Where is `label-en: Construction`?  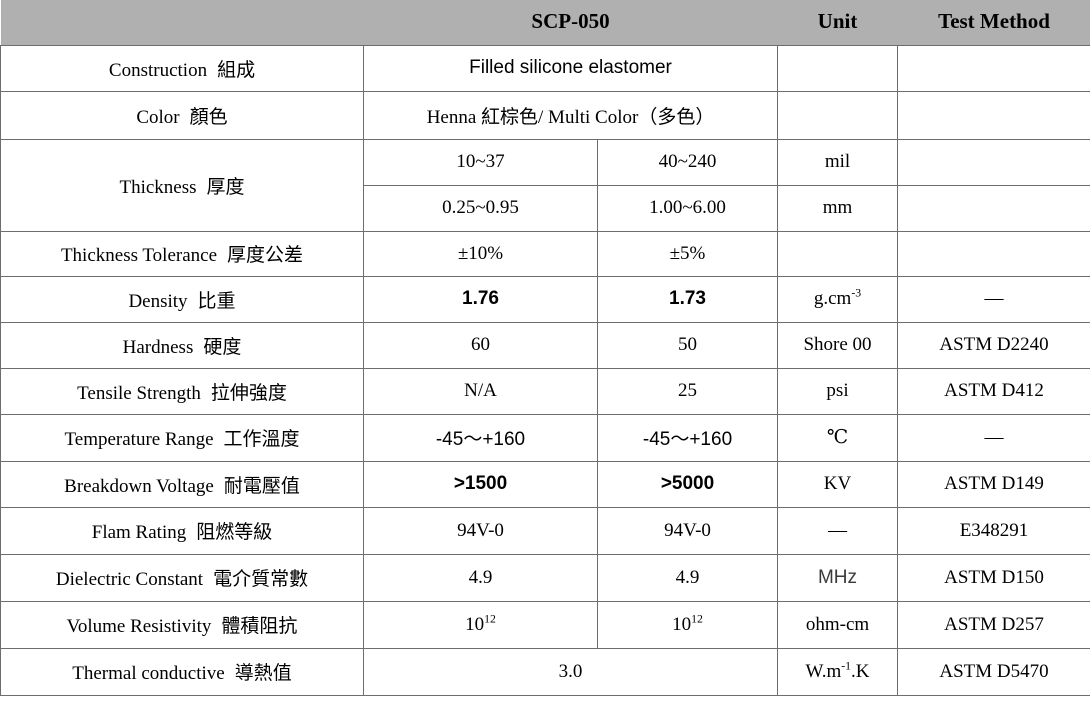 label-en: Construction is located at coordinates (158, 70).